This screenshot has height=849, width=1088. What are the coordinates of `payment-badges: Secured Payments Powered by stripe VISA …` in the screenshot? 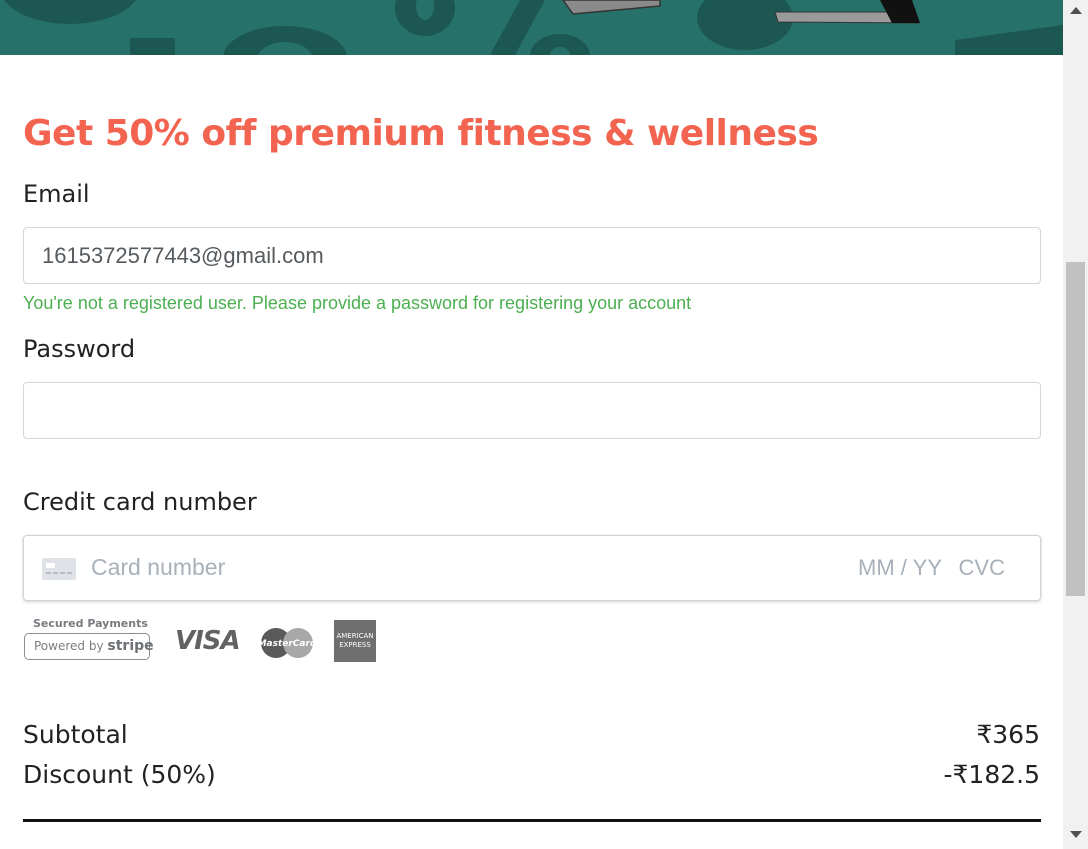 It's located at (213, 644).